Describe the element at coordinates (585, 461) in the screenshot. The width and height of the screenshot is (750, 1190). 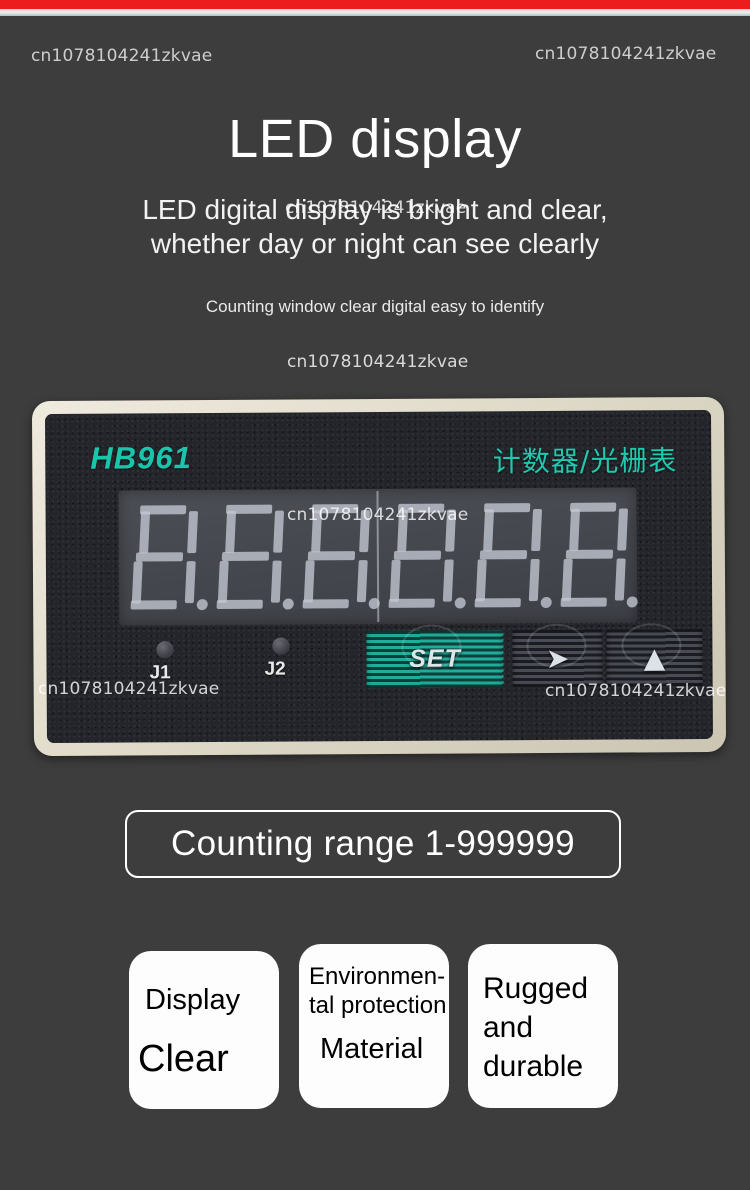
I see `device-chinese-label: 计数器/光栅表` at that location.